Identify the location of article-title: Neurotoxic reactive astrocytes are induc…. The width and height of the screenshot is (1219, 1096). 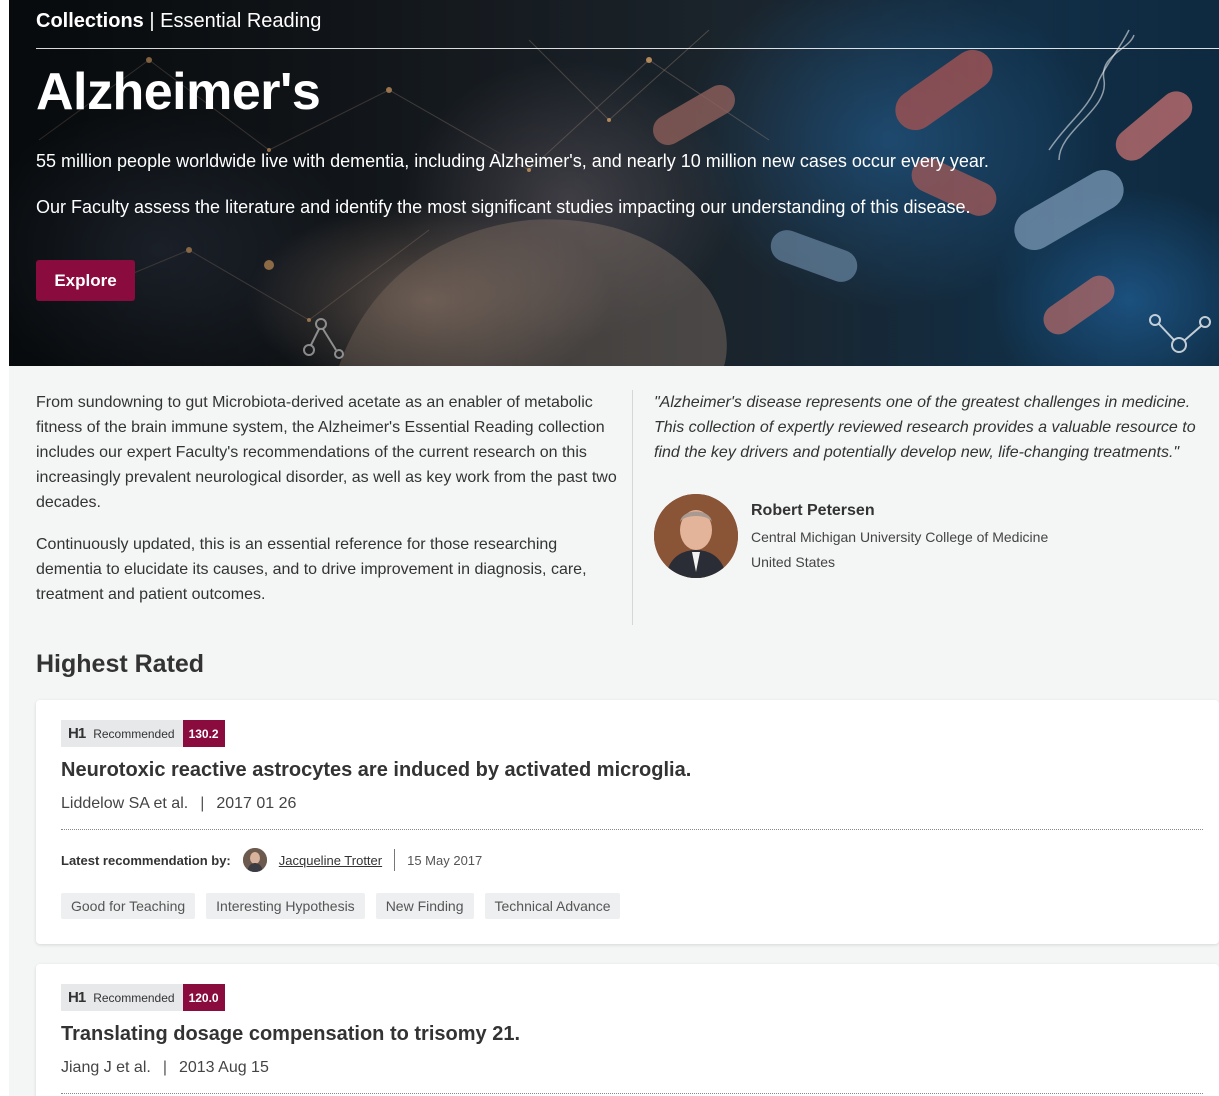
(376, 770).